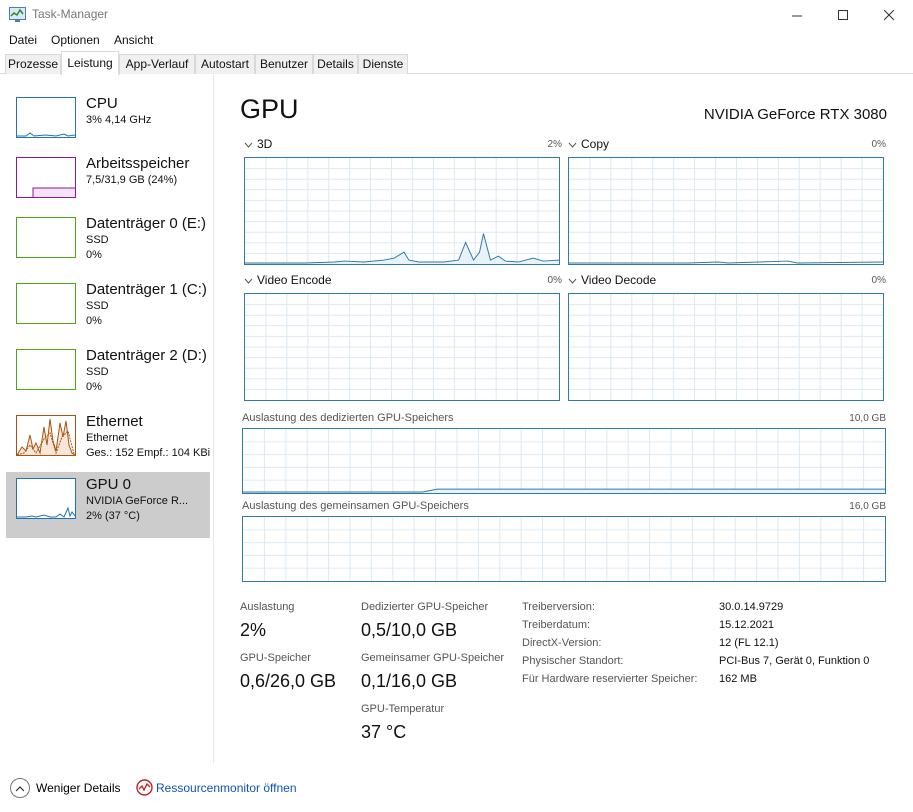 Image resolution: width=913 pixels, height=812 pixels. What do you see at coordinates (275, 658) in the screenshot?
I see `gpu-memory-label: GPU-Speicher` at bounding box center [275, 658].